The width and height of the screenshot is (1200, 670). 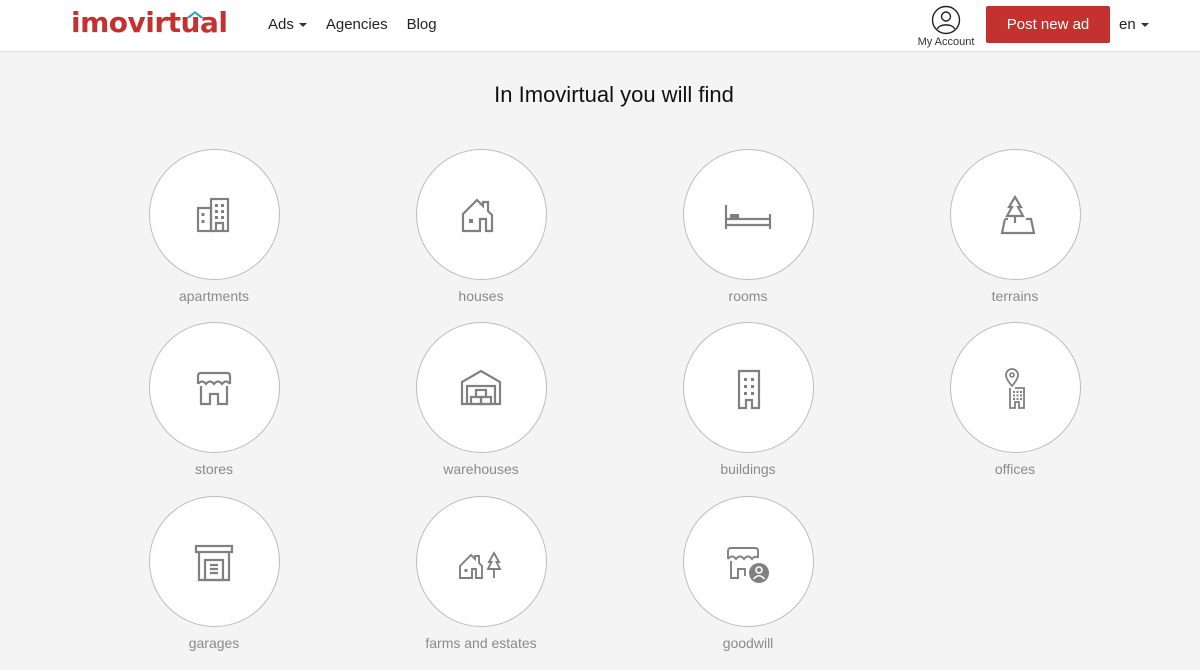 I want to click on nav-ads: Ads, so click(x=287, y=25).